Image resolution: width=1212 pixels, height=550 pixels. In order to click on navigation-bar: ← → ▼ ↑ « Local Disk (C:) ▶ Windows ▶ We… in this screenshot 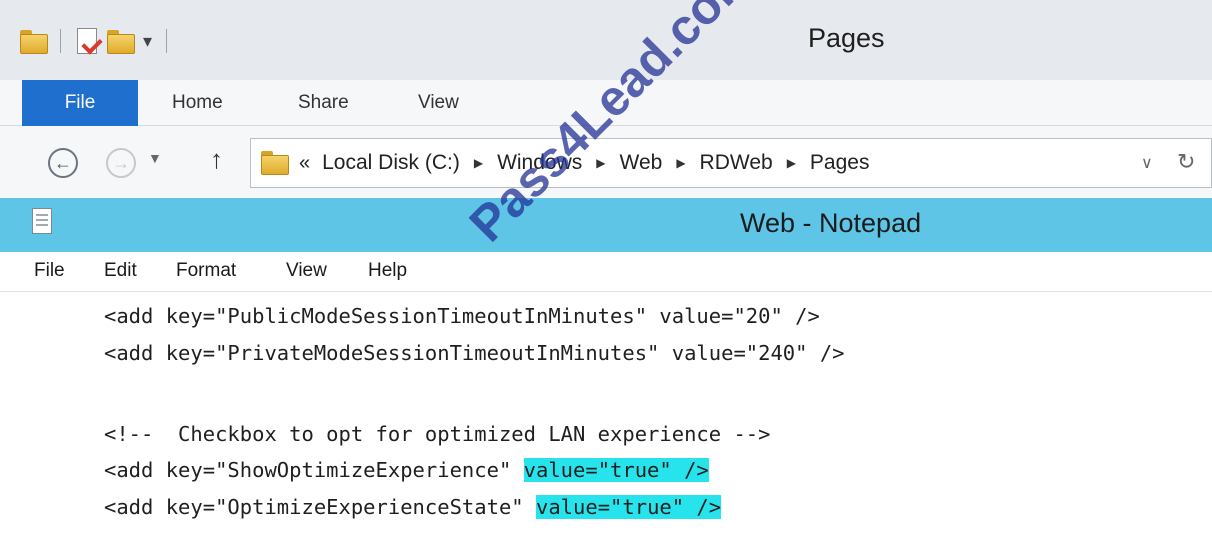, I will do `click(606, 162)`.